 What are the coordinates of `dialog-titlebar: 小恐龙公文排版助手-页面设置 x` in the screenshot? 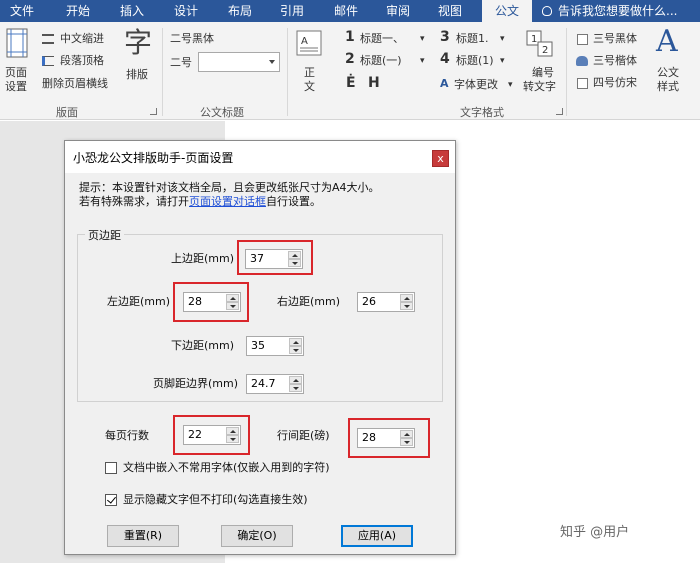 It's located at (260, 157).